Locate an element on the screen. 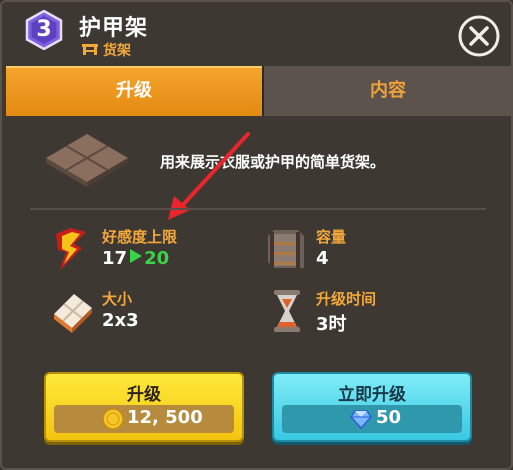 The image size is (513, 470). category-text: 货架 is located at coordinates (117, 51).